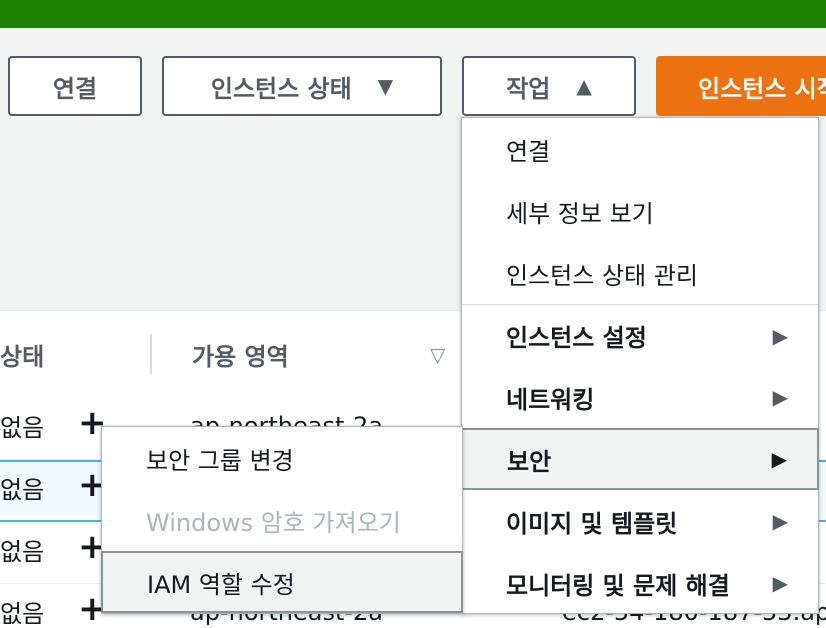 This screenshot has height=628, width=826. What do you see at coordinates (281, 88) in the screenshot?
I see `instance-state-button-label: 인스턴스 상태` at bounding box center [281, 88].